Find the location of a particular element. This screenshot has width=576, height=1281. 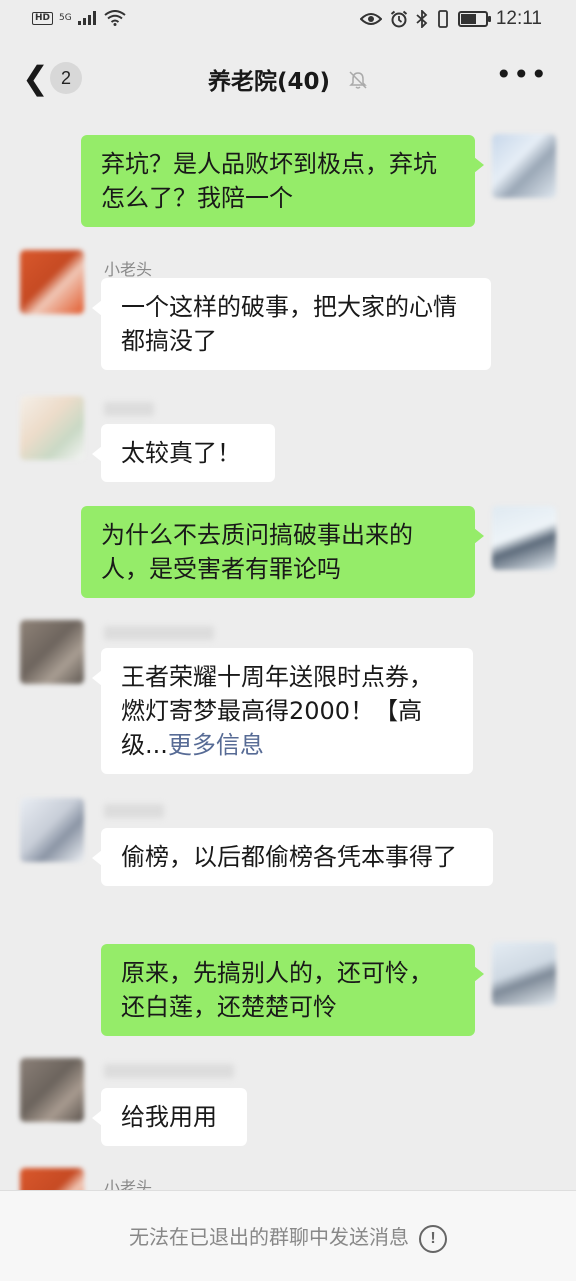

message-bubble-self: 弃坑？是人品败坏到极点，弃坑怎么了？我陪一个 is located at coordinates (282, 181).